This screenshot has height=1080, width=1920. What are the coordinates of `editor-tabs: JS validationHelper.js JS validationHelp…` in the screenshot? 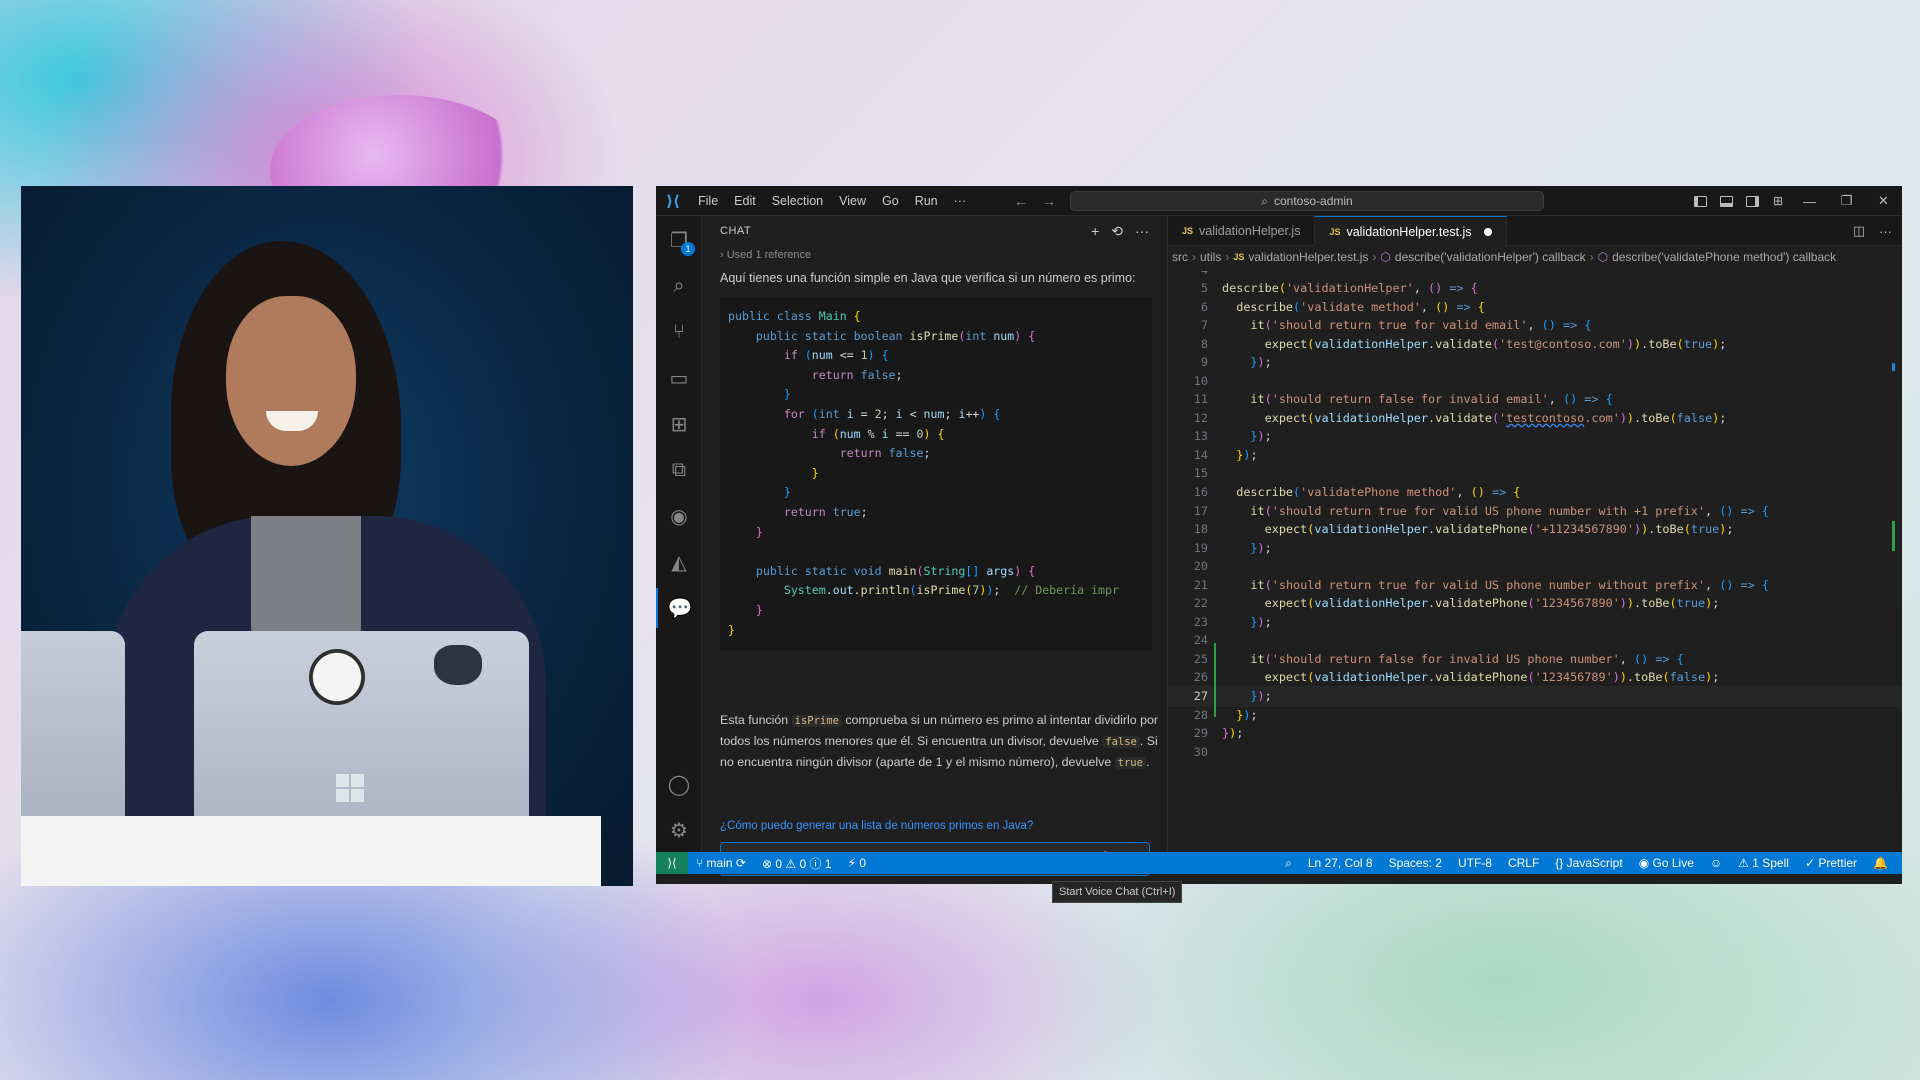 It's located at (1535, 231).